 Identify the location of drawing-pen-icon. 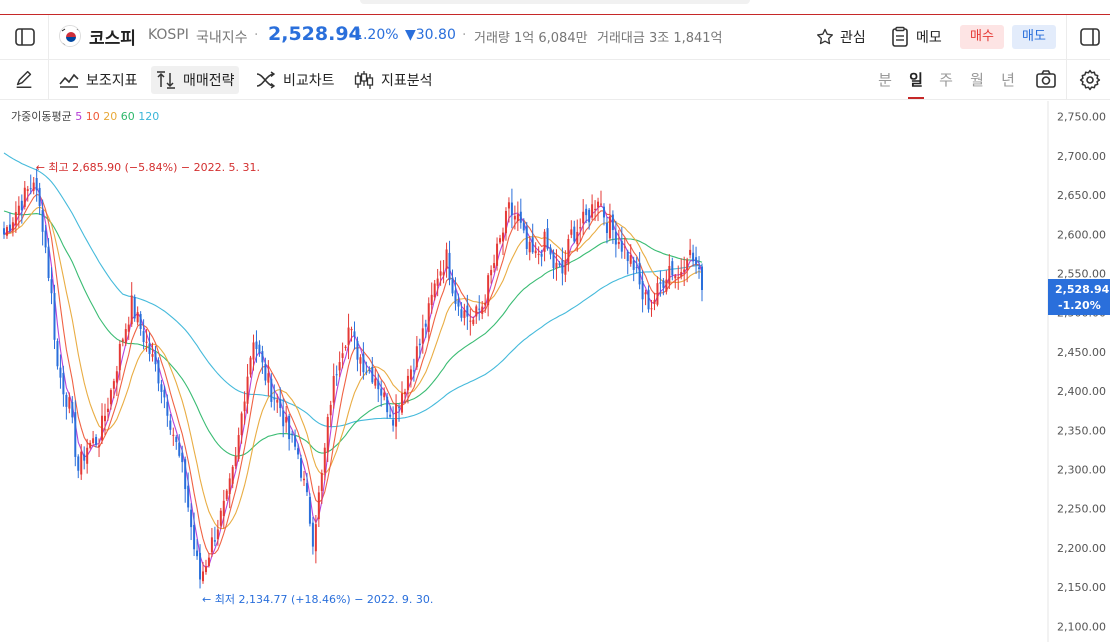
(25, 80).